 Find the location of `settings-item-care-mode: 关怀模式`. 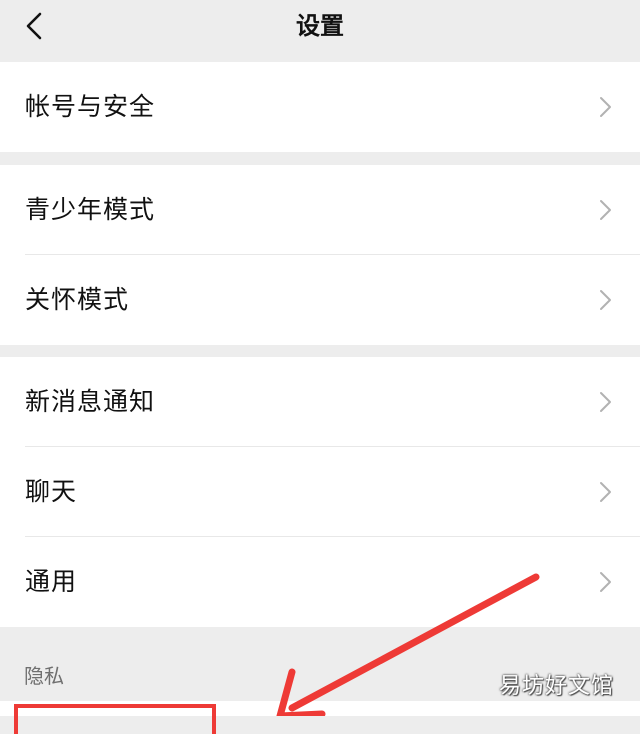

settings-item-care-mode: 关怀模式 is located at coordinates (320, 300).